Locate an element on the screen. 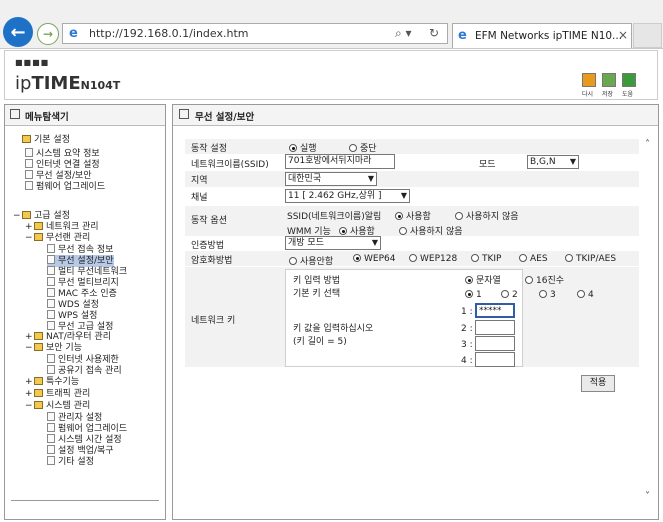 This screenshot has height=522, width=663. enc-none-radio: 사용안함 is located at coordinates (311, 260).